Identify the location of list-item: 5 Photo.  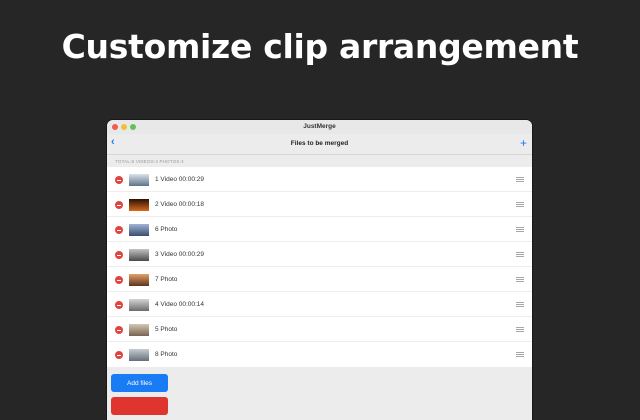
(319, 329).